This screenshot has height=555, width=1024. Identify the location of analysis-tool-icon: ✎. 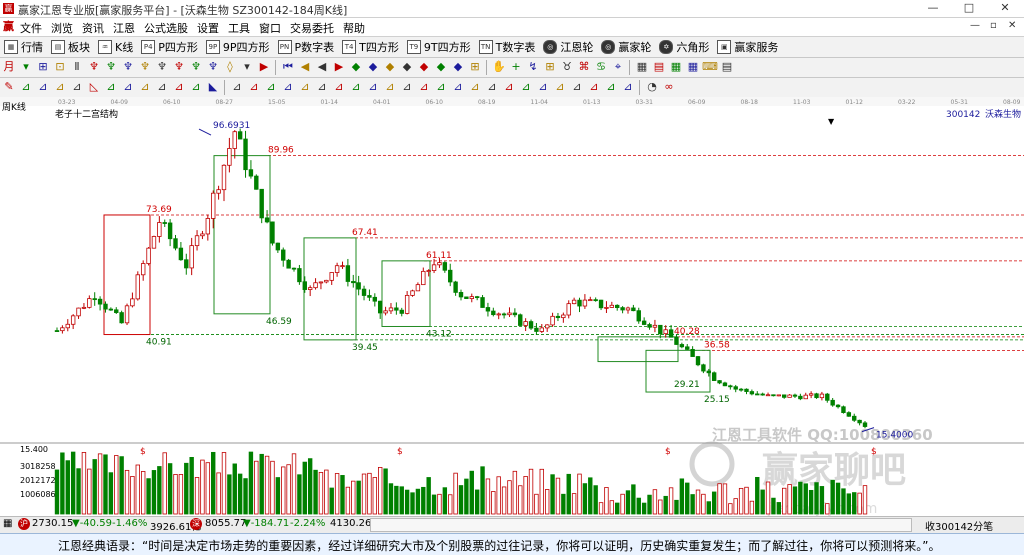
(9, 87).